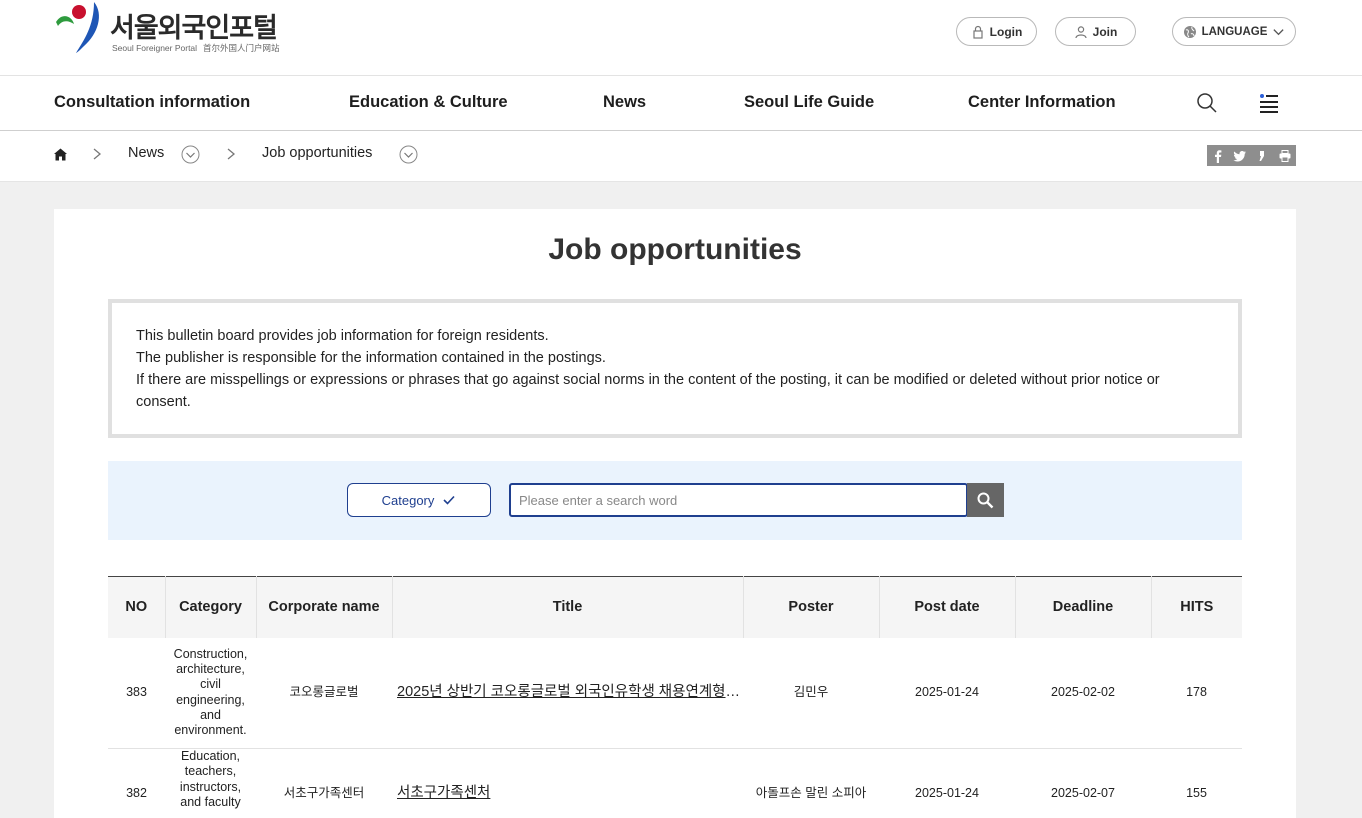  What do you see at coordinates (1006, 31) in the screenshot?
I see `login-label: Login` at bounding box center [1006, 31].